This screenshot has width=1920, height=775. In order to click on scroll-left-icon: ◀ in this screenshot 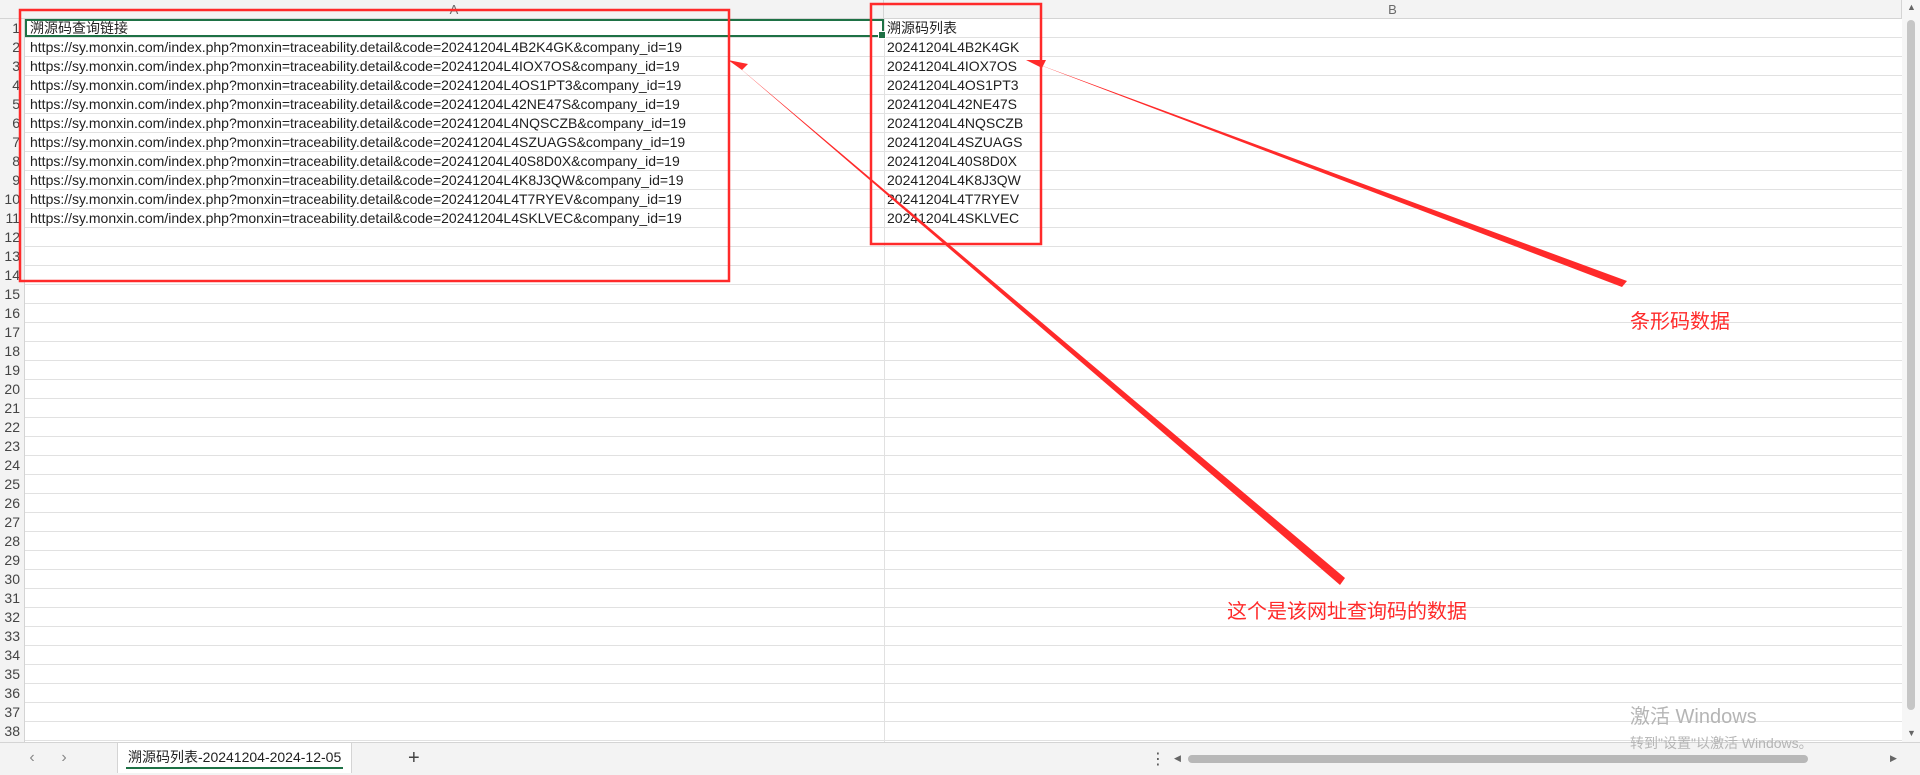, I will do `click(1177, 758)`.